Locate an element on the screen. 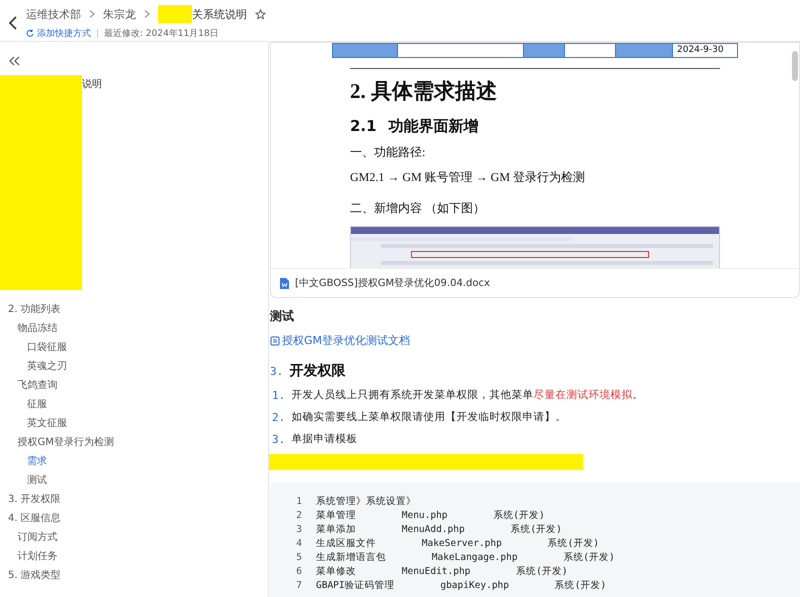  outline-item: 需求 is located at coordinates (37, 461).